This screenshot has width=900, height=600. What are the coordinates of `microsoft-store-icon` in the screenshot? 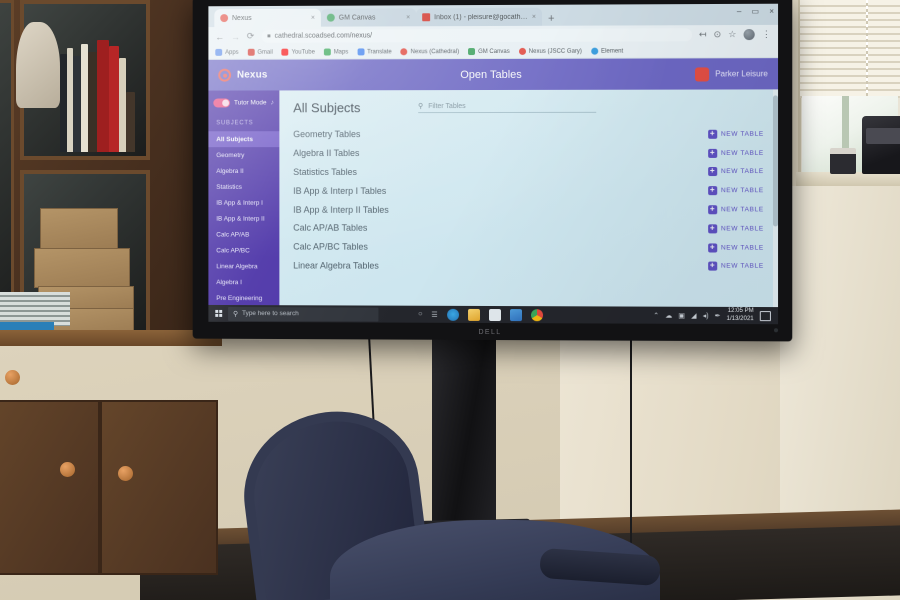 It's located at (494, 314).